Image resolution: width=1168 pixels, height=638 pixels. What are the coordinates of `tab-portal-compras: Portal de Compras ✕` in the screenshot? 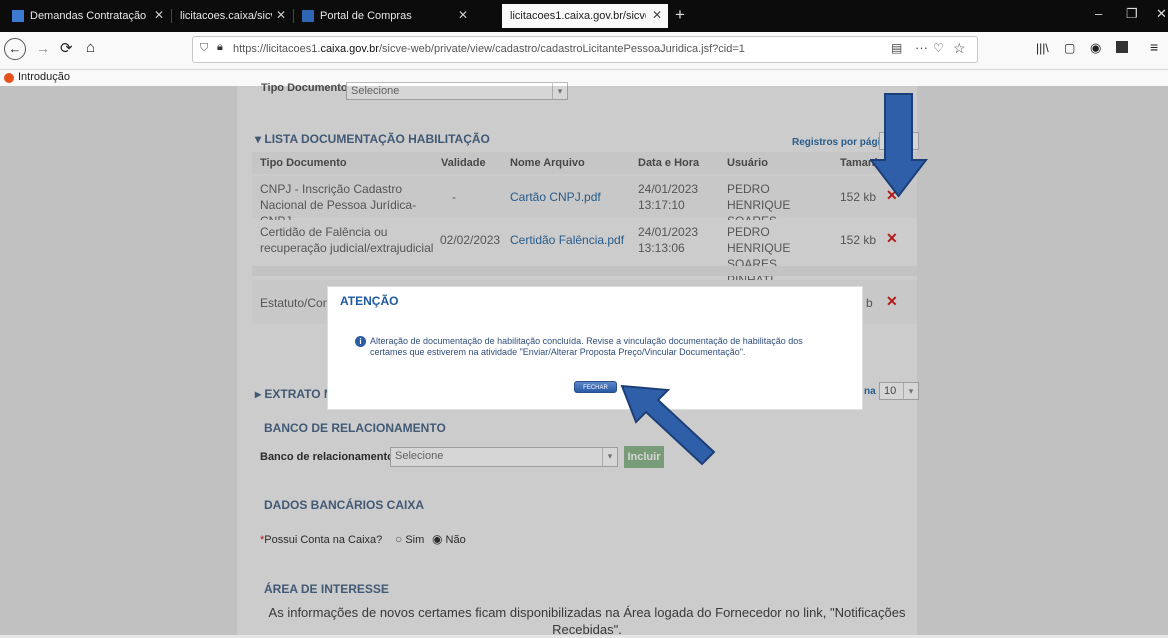 It's located at (384, 16).